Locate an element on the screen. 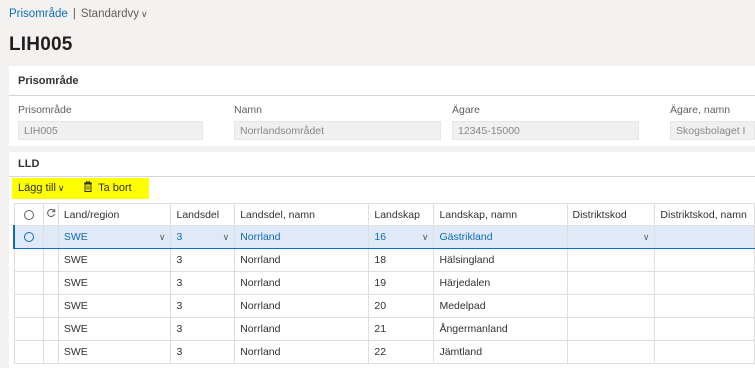 The height and width of the screenshot is (368, 755). table-row: SWE ∨ 3 ∨ Norrland 16 ∨ Gästrikland ∨ is located at coordinates (383, 237).